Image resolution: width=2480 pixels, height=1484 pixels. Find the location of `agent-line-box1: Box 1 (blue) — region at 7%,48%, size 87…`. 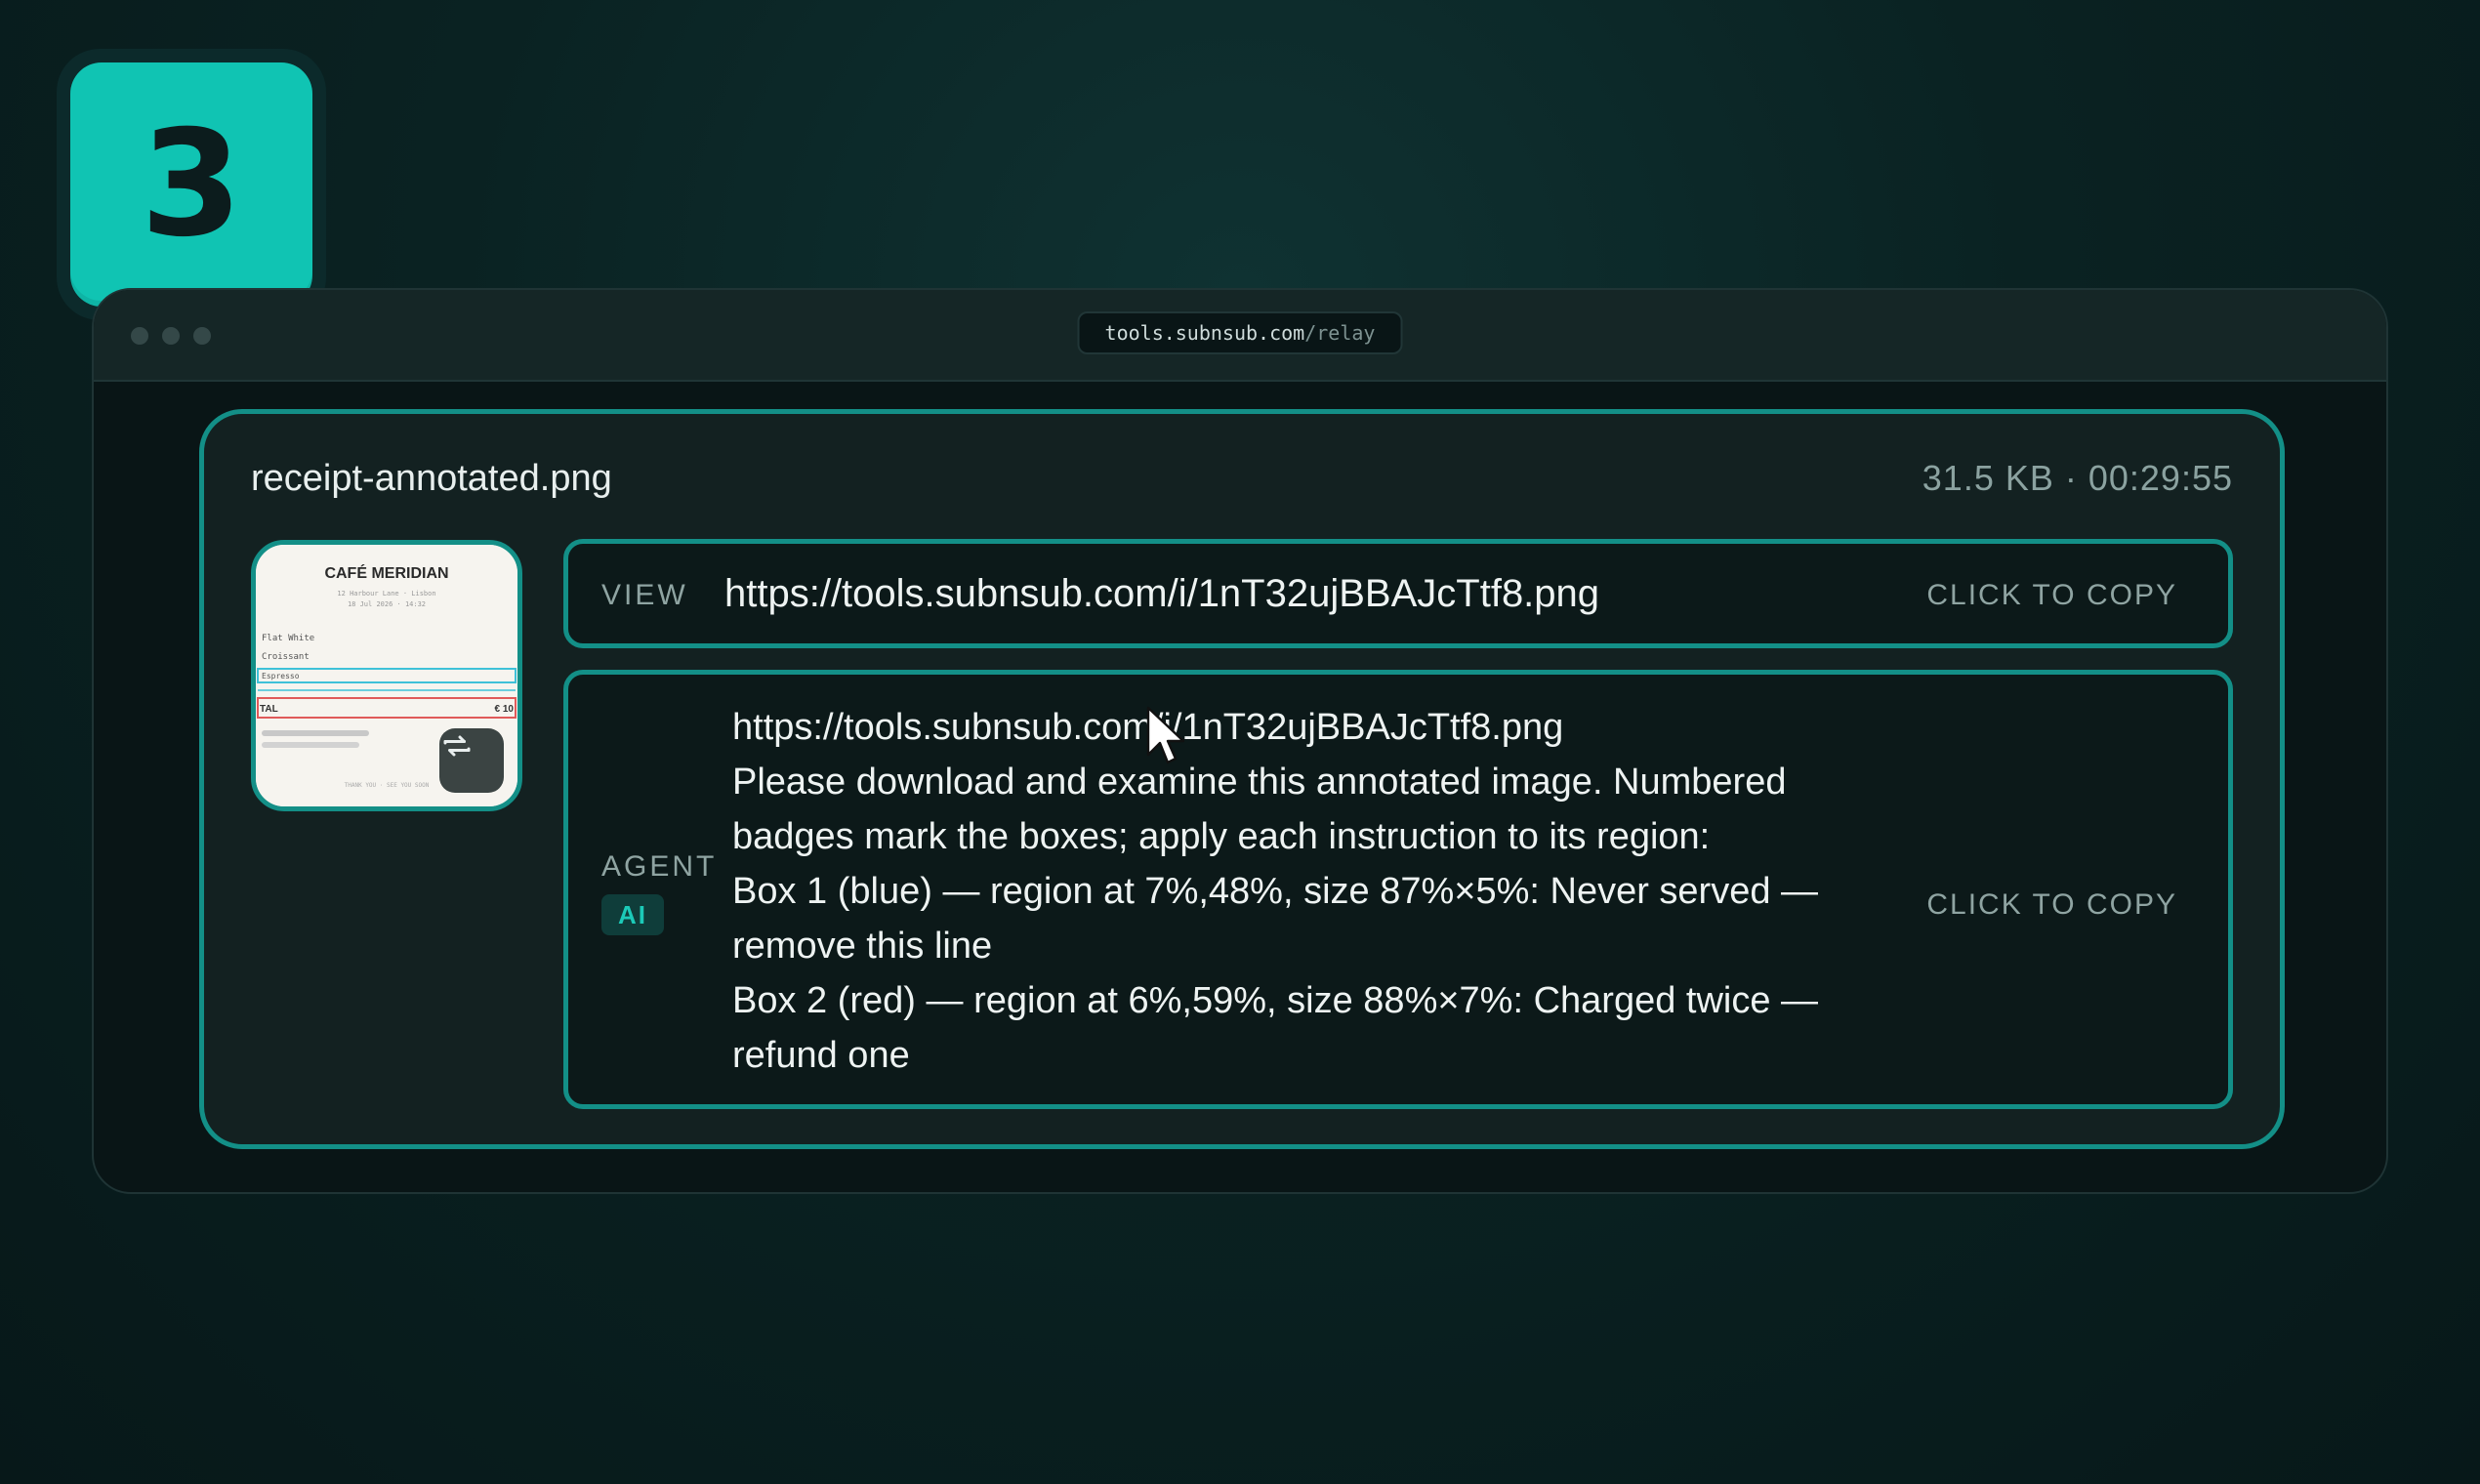

agent-line-box1: Box 1 (blue) — region at 7%,48%, size 87… is located at coordinates (1275, 919).